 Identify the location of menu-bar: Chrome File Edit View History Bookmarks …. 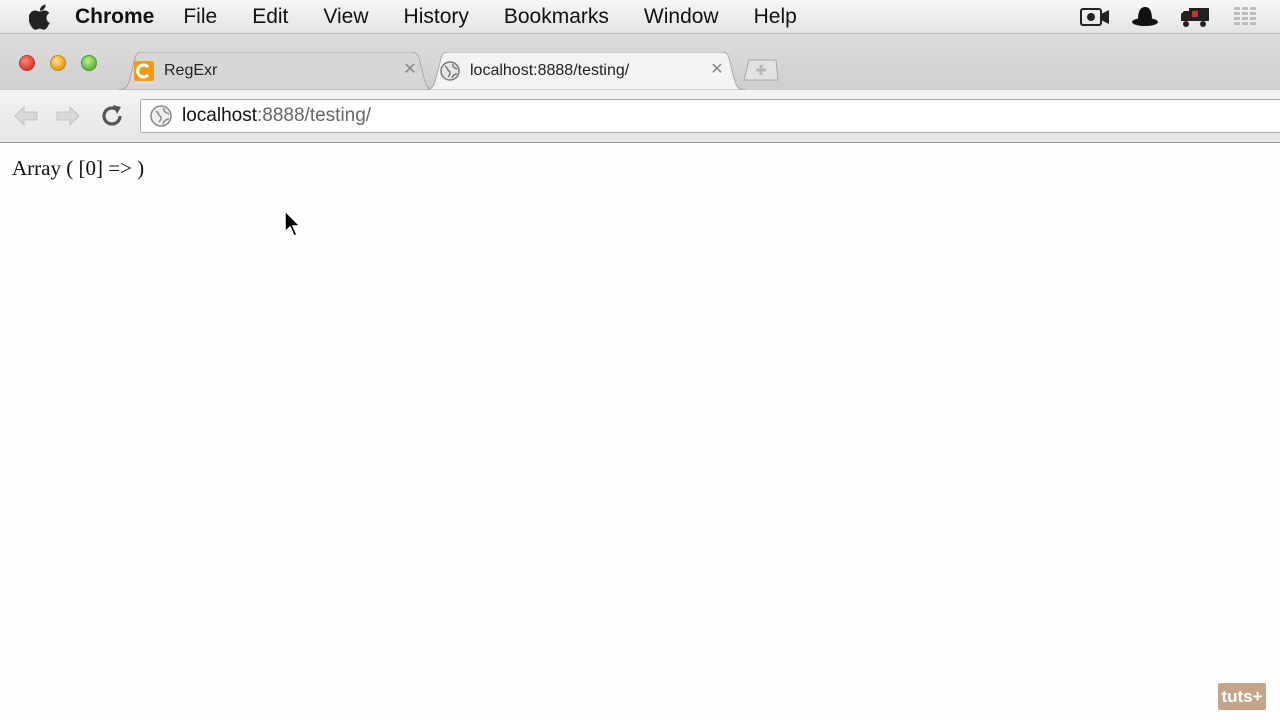
(640, 17).